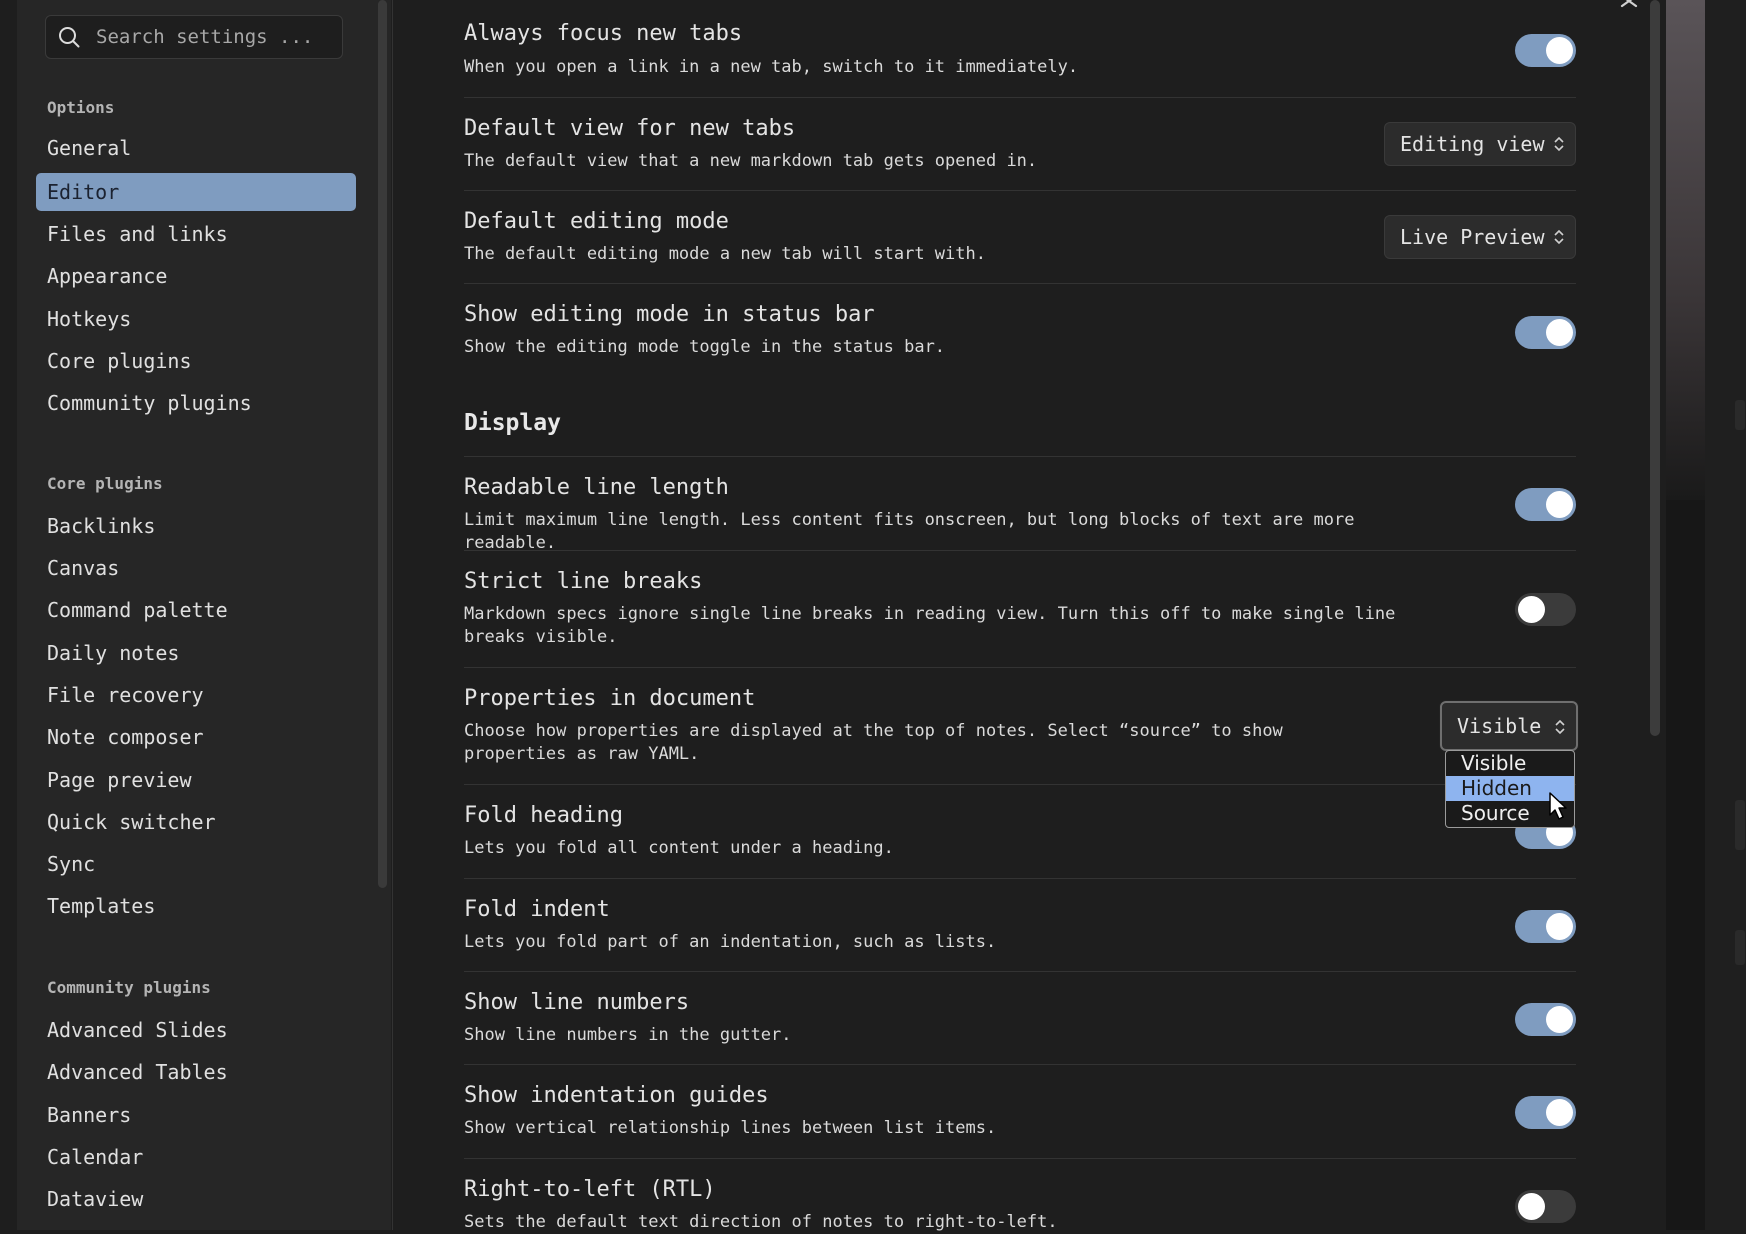  I want to click on sidebar-item-calendar: Calendar, so click(196, 1157).